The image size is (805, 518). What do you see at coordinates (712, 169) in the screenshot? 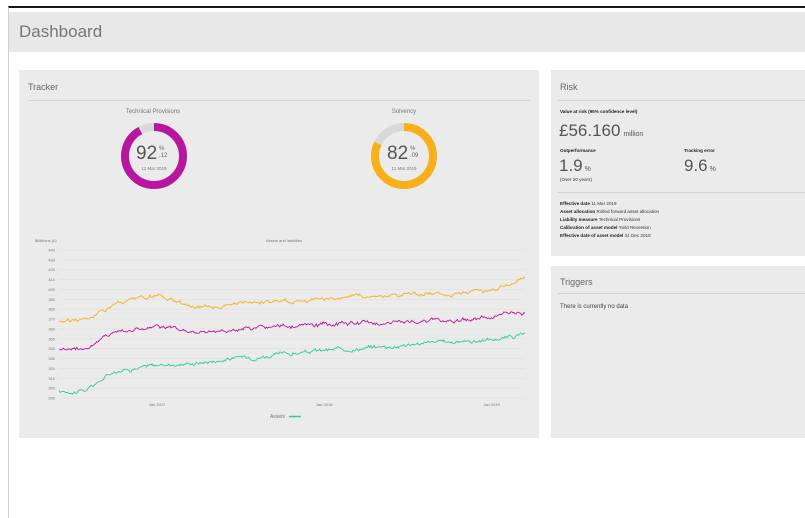
I see `tracking-unit: %` at bounding box center [712, 169].